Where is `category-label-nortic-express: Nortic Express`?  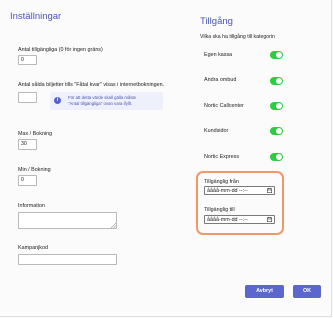 category-label-nortic-express: Nortic Express is located at coordinates (222, 157).